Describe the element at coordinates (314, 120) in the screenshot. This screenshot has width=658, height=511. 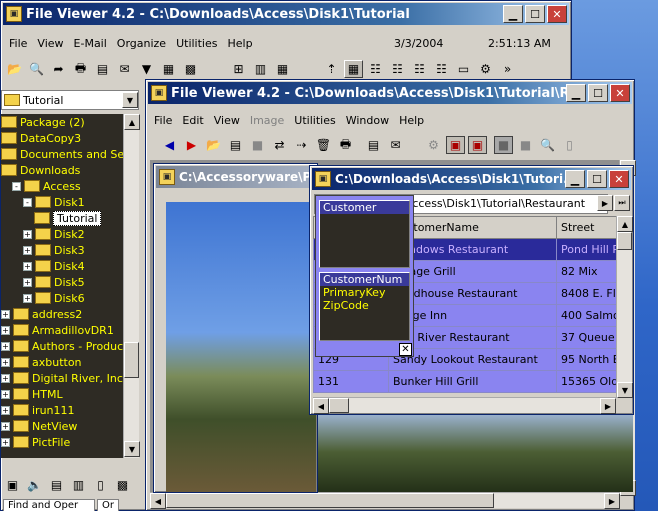
I see `menu-item-utilities: Utilities` at that location.